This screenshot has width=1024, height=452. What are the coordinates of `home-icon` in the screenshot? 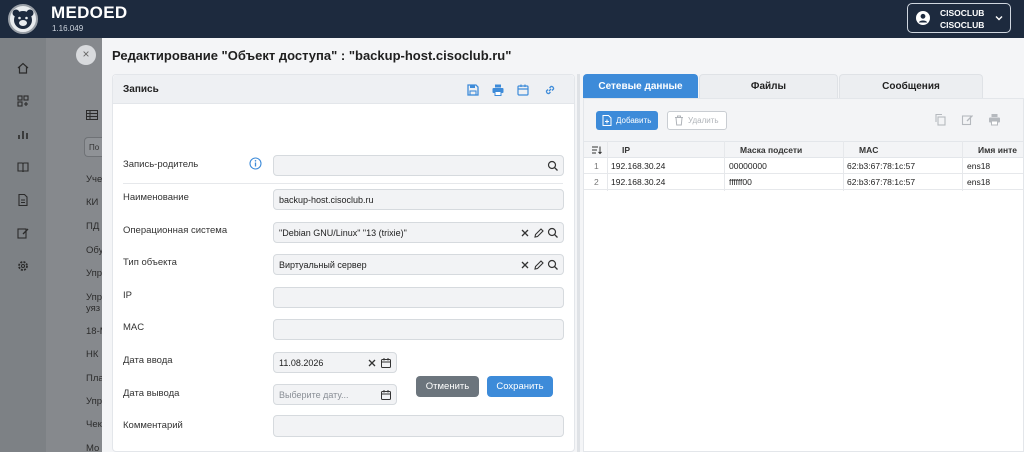 It's located at (23, 68).